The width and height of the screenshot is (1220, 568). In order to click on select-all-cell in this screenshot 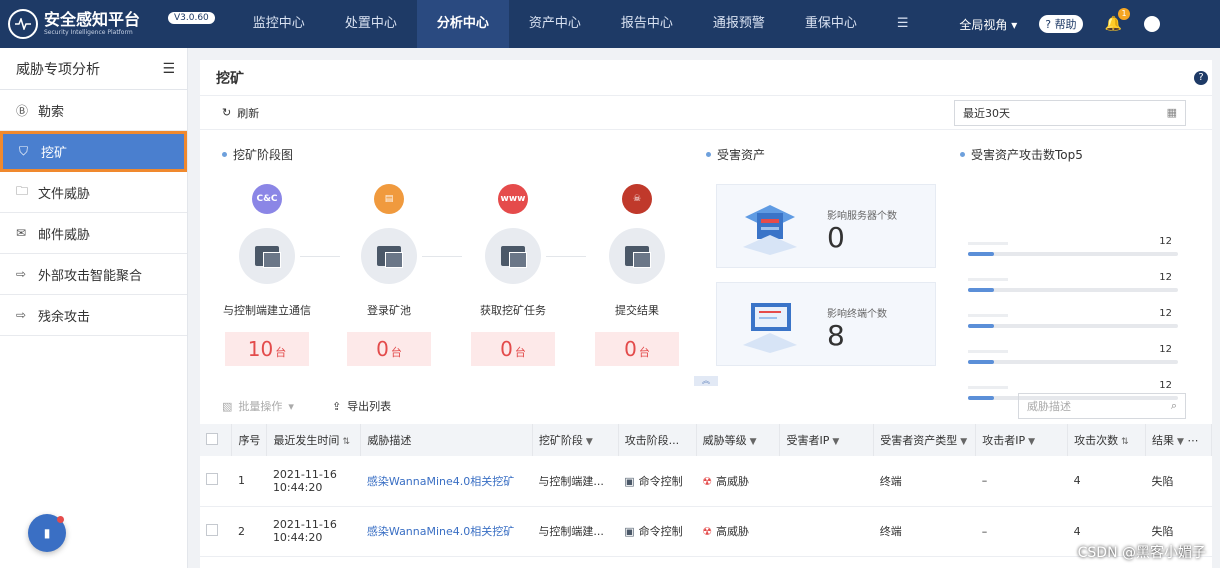, I will do `click(216, 440)`.